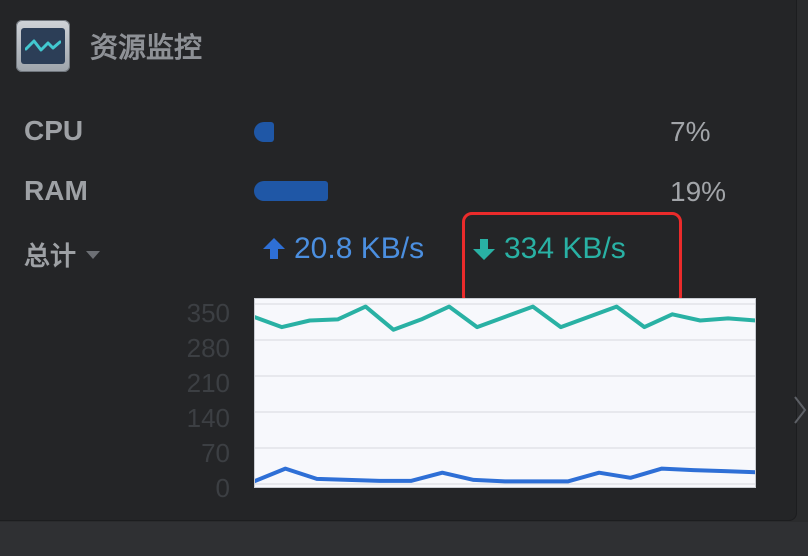 This screenshot has width=808, height=556. I want to click on y-tick-label: 280, so click(208, 348).